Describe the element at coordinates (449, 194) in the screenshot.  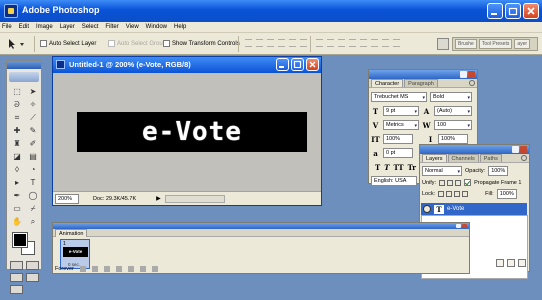
I see `lock-image-icon` at that location.